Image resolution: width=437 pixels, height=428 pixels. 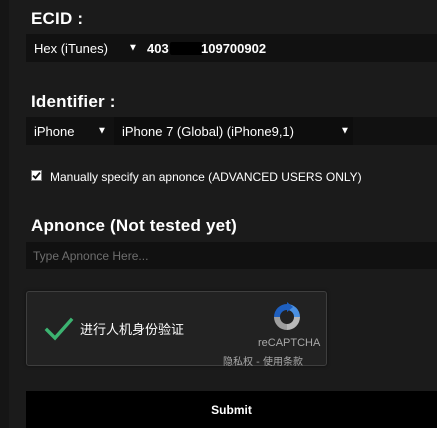 I want to click on ecid-format-select: Hex (iTunes) ▼, so click(x=83, y=48).